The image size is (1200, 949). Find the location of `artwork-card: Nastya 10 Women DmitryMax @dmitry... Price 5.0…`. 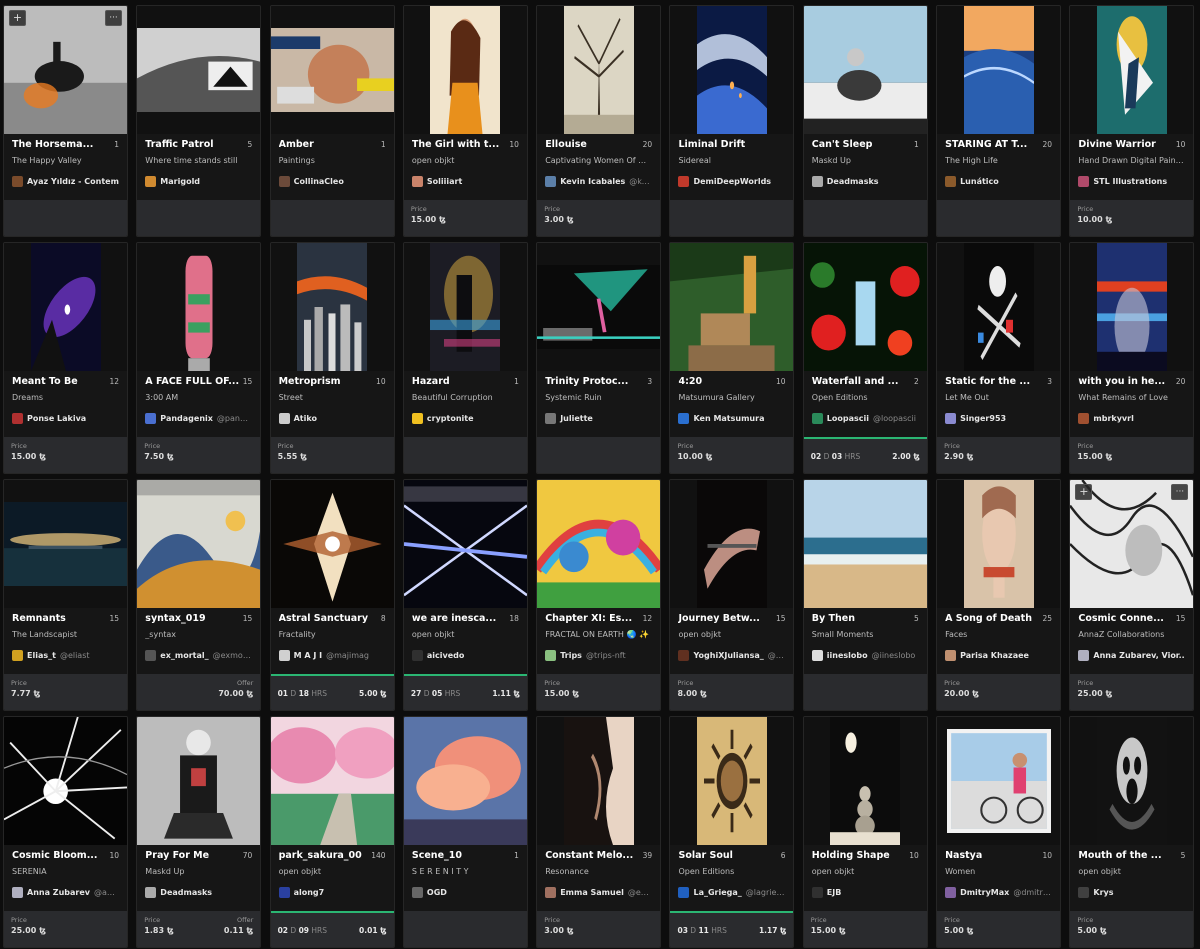

artwork-card: Nastya 10 Women DmitryMax @dmitry... Price 5.0… is located at coordinates (999, 832).